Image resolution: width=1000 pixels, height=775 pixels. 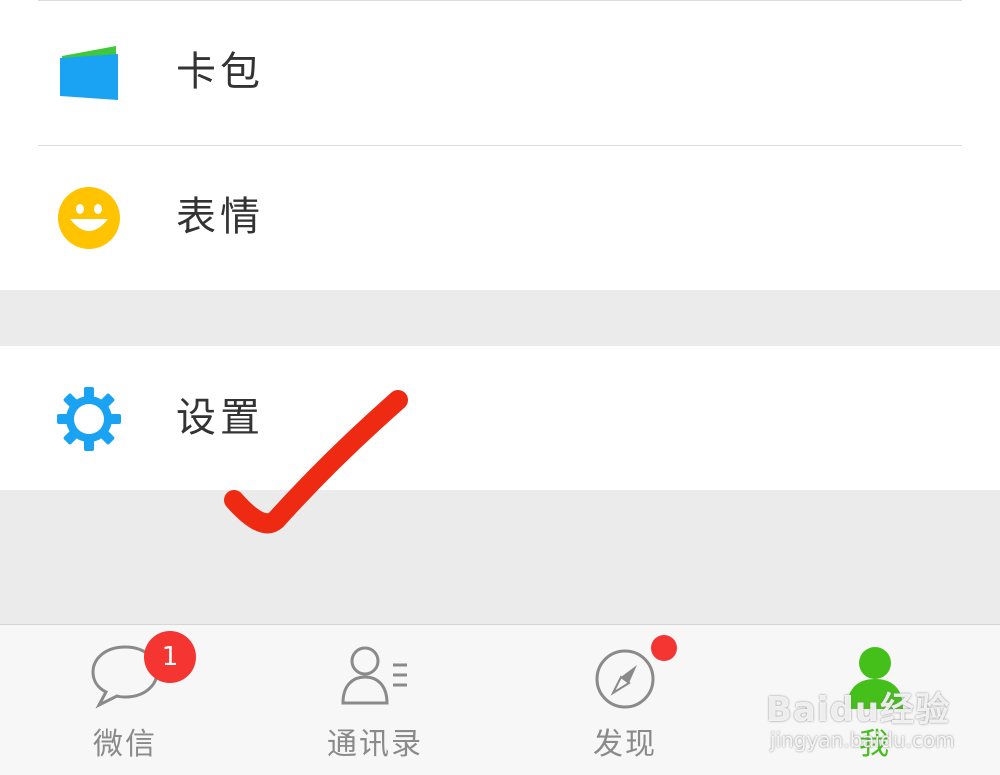 I want to click on notification-dot, so click(x=664, y=648).